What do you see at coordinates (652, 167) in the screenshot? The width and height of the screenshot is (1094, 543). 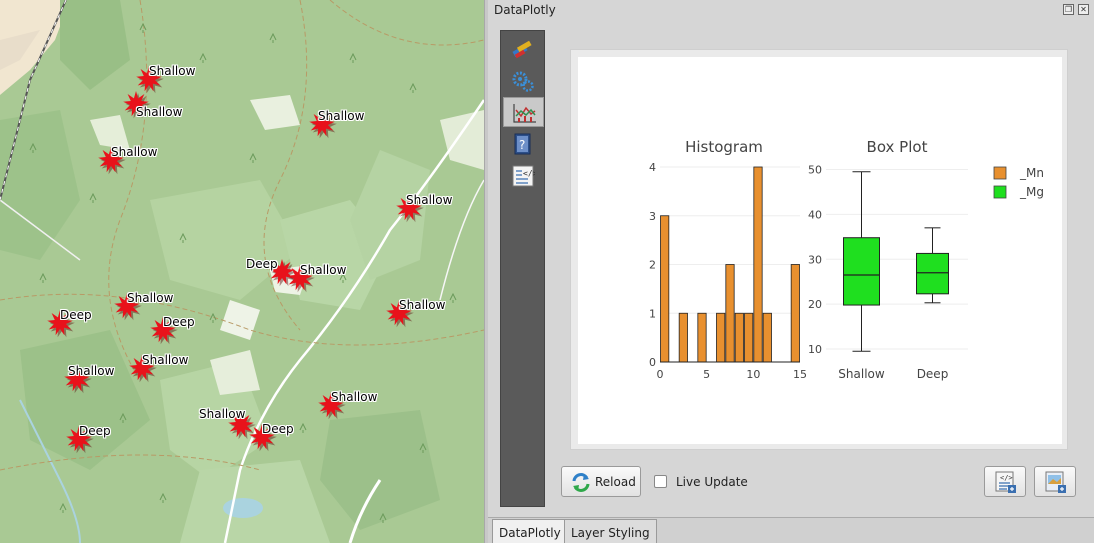 I see `histogram-y-tick: 4` at bounding box center [652, 167].